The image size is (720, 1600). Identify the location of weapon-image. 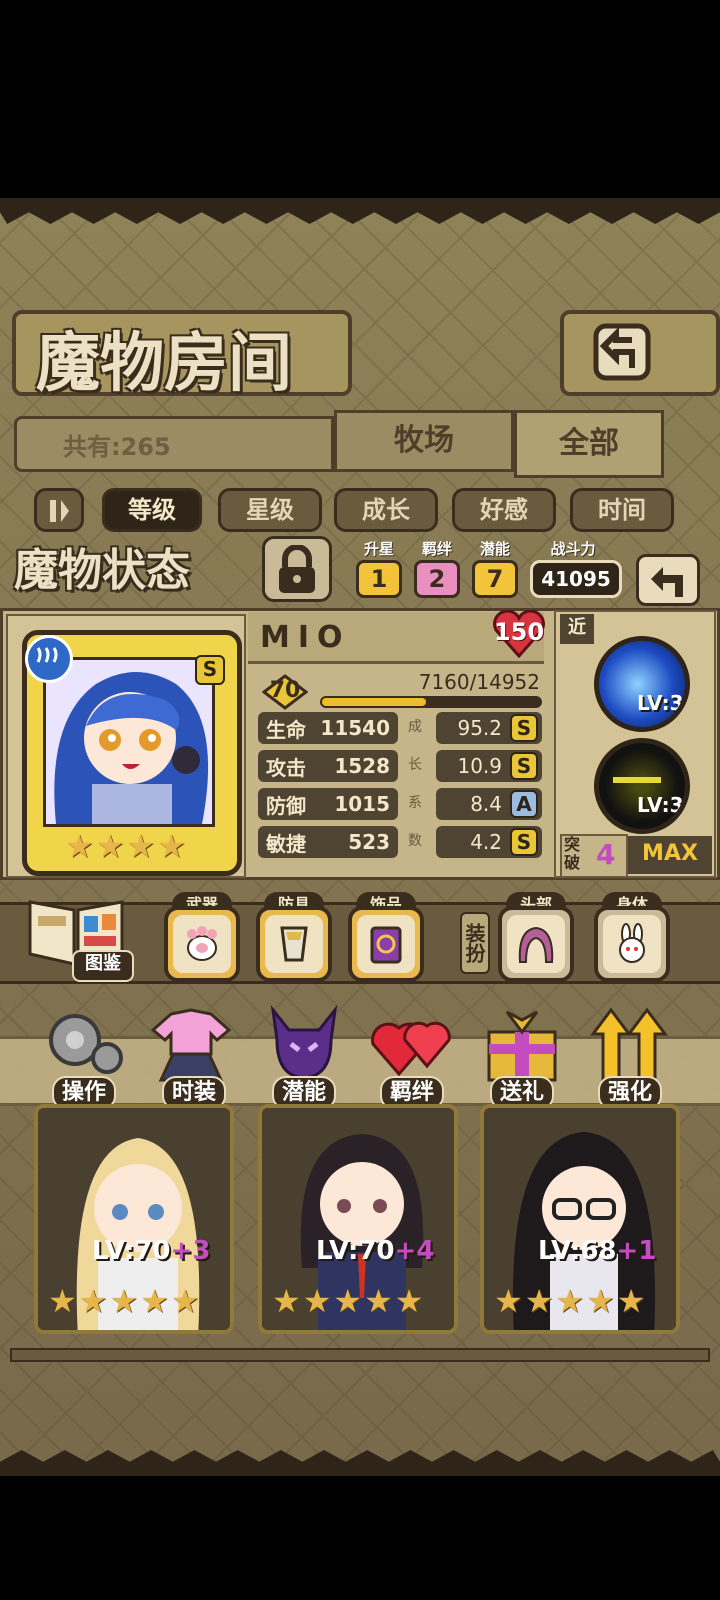
(202, 944).